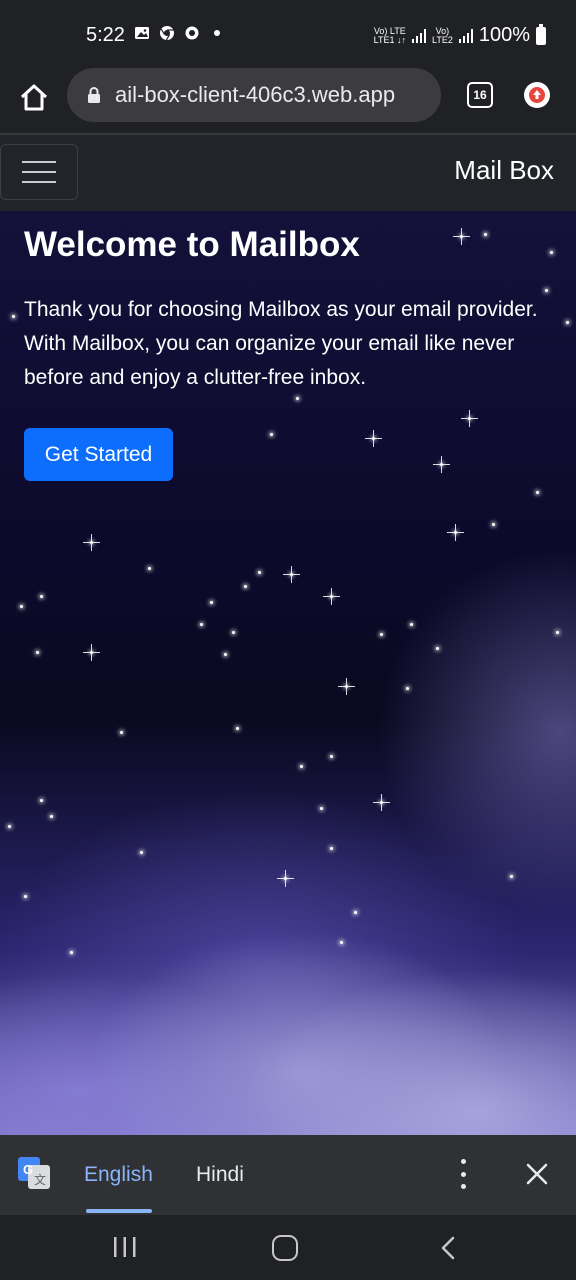 The image size is (576, 1280). I want to click on hero-title: Welcome to Mailbox, so click(192, 244).